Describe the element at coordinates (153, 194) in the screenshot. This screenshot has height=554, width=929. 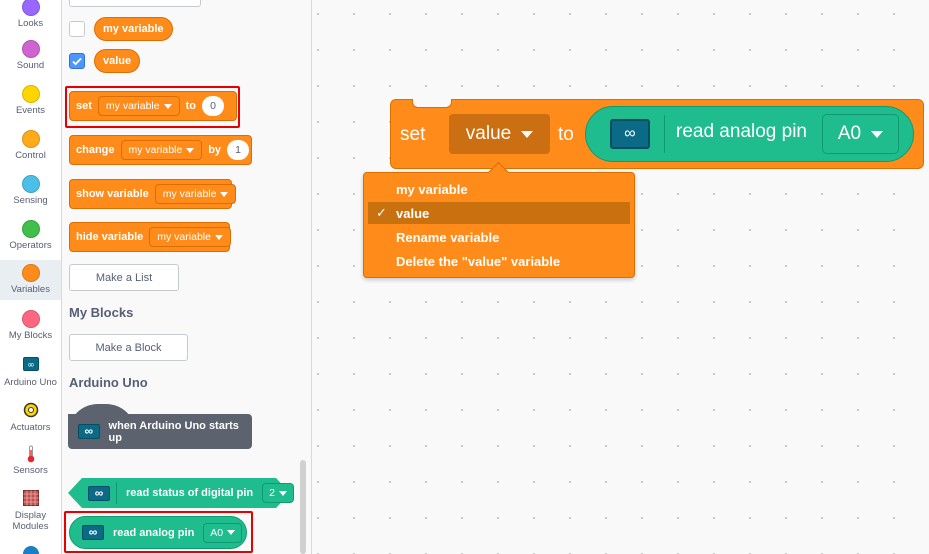
I see `show-variable-block: show variable my variable` at that location.